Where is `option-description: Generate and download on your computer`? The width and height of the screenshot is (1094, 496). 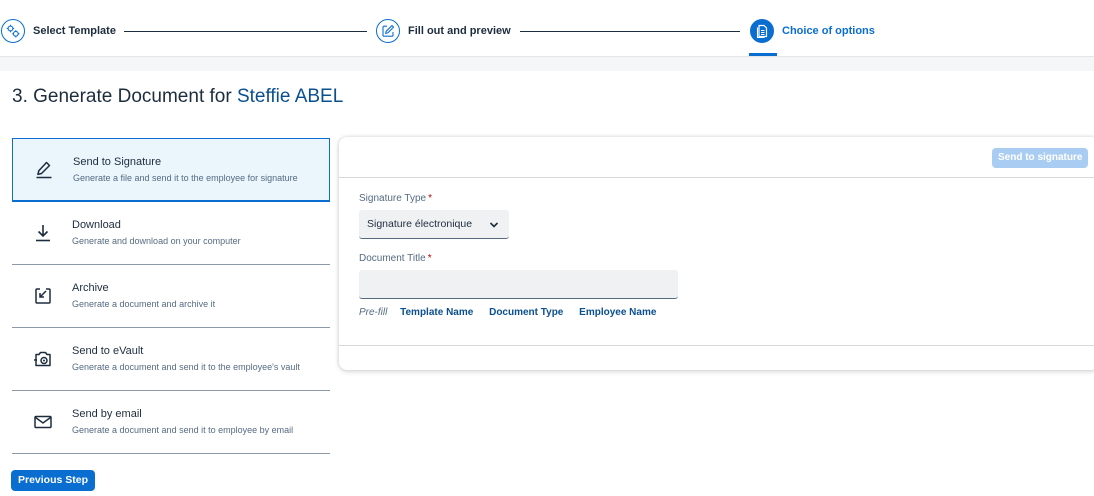
option-description: Generate and download on your computer is located at coordinates (156, 241).